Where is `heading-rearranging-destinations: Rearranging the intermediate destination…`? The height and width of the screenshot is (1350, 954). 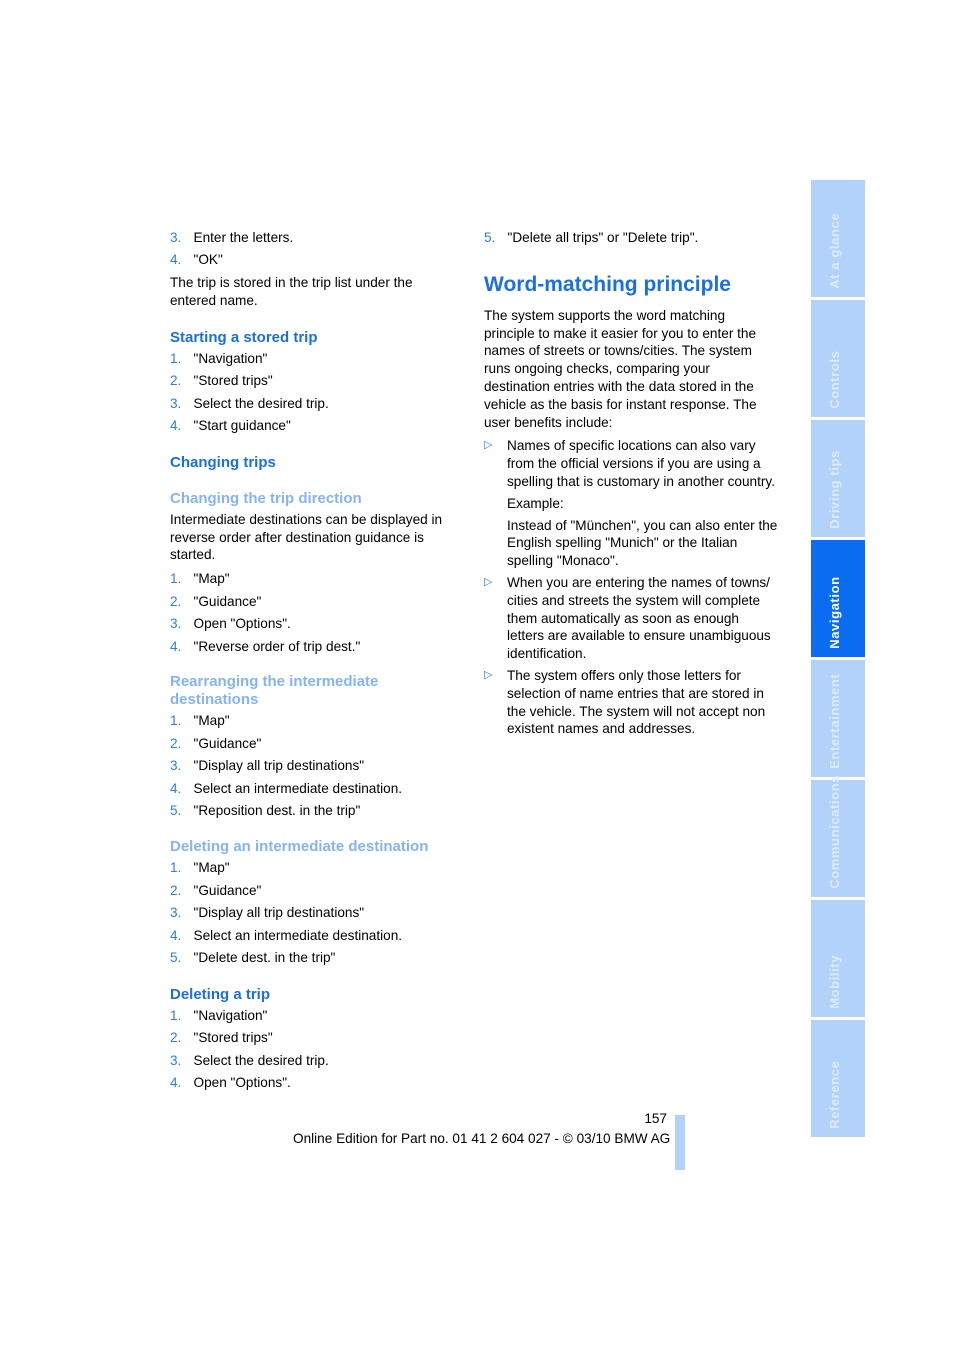 heading-rearranging-destinations: Rearranging the intermediate destination… is located at coordinates (274, 691).